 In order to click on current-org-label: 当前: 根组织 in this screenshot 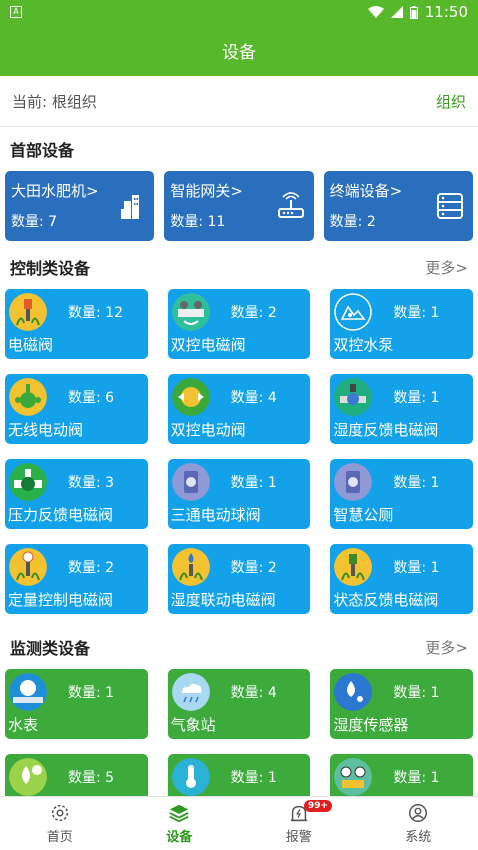, I will do `click(54, 101)`.